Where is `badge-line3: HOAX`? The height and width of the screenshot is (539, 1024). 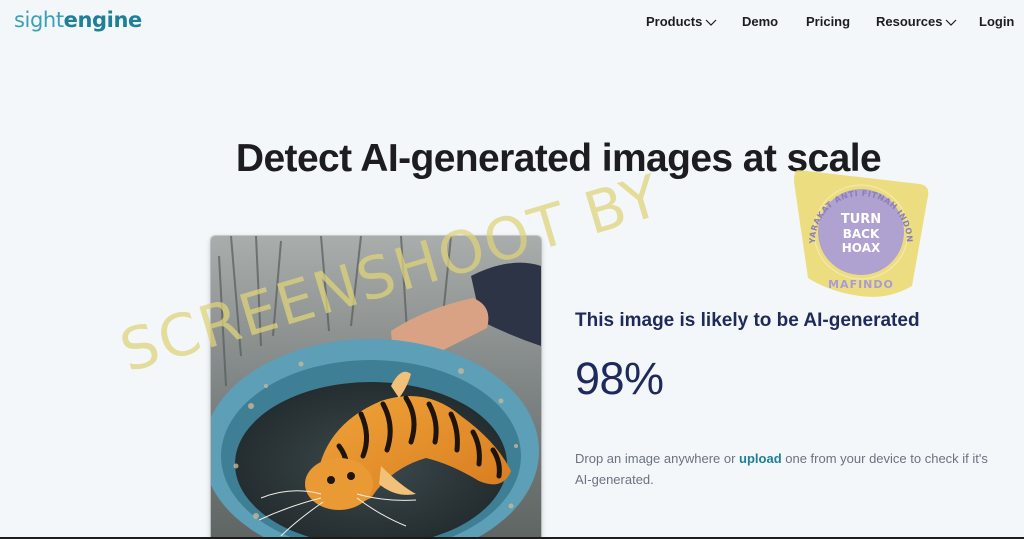 badge-line3: HOAX is located at coordinates (861, 248).